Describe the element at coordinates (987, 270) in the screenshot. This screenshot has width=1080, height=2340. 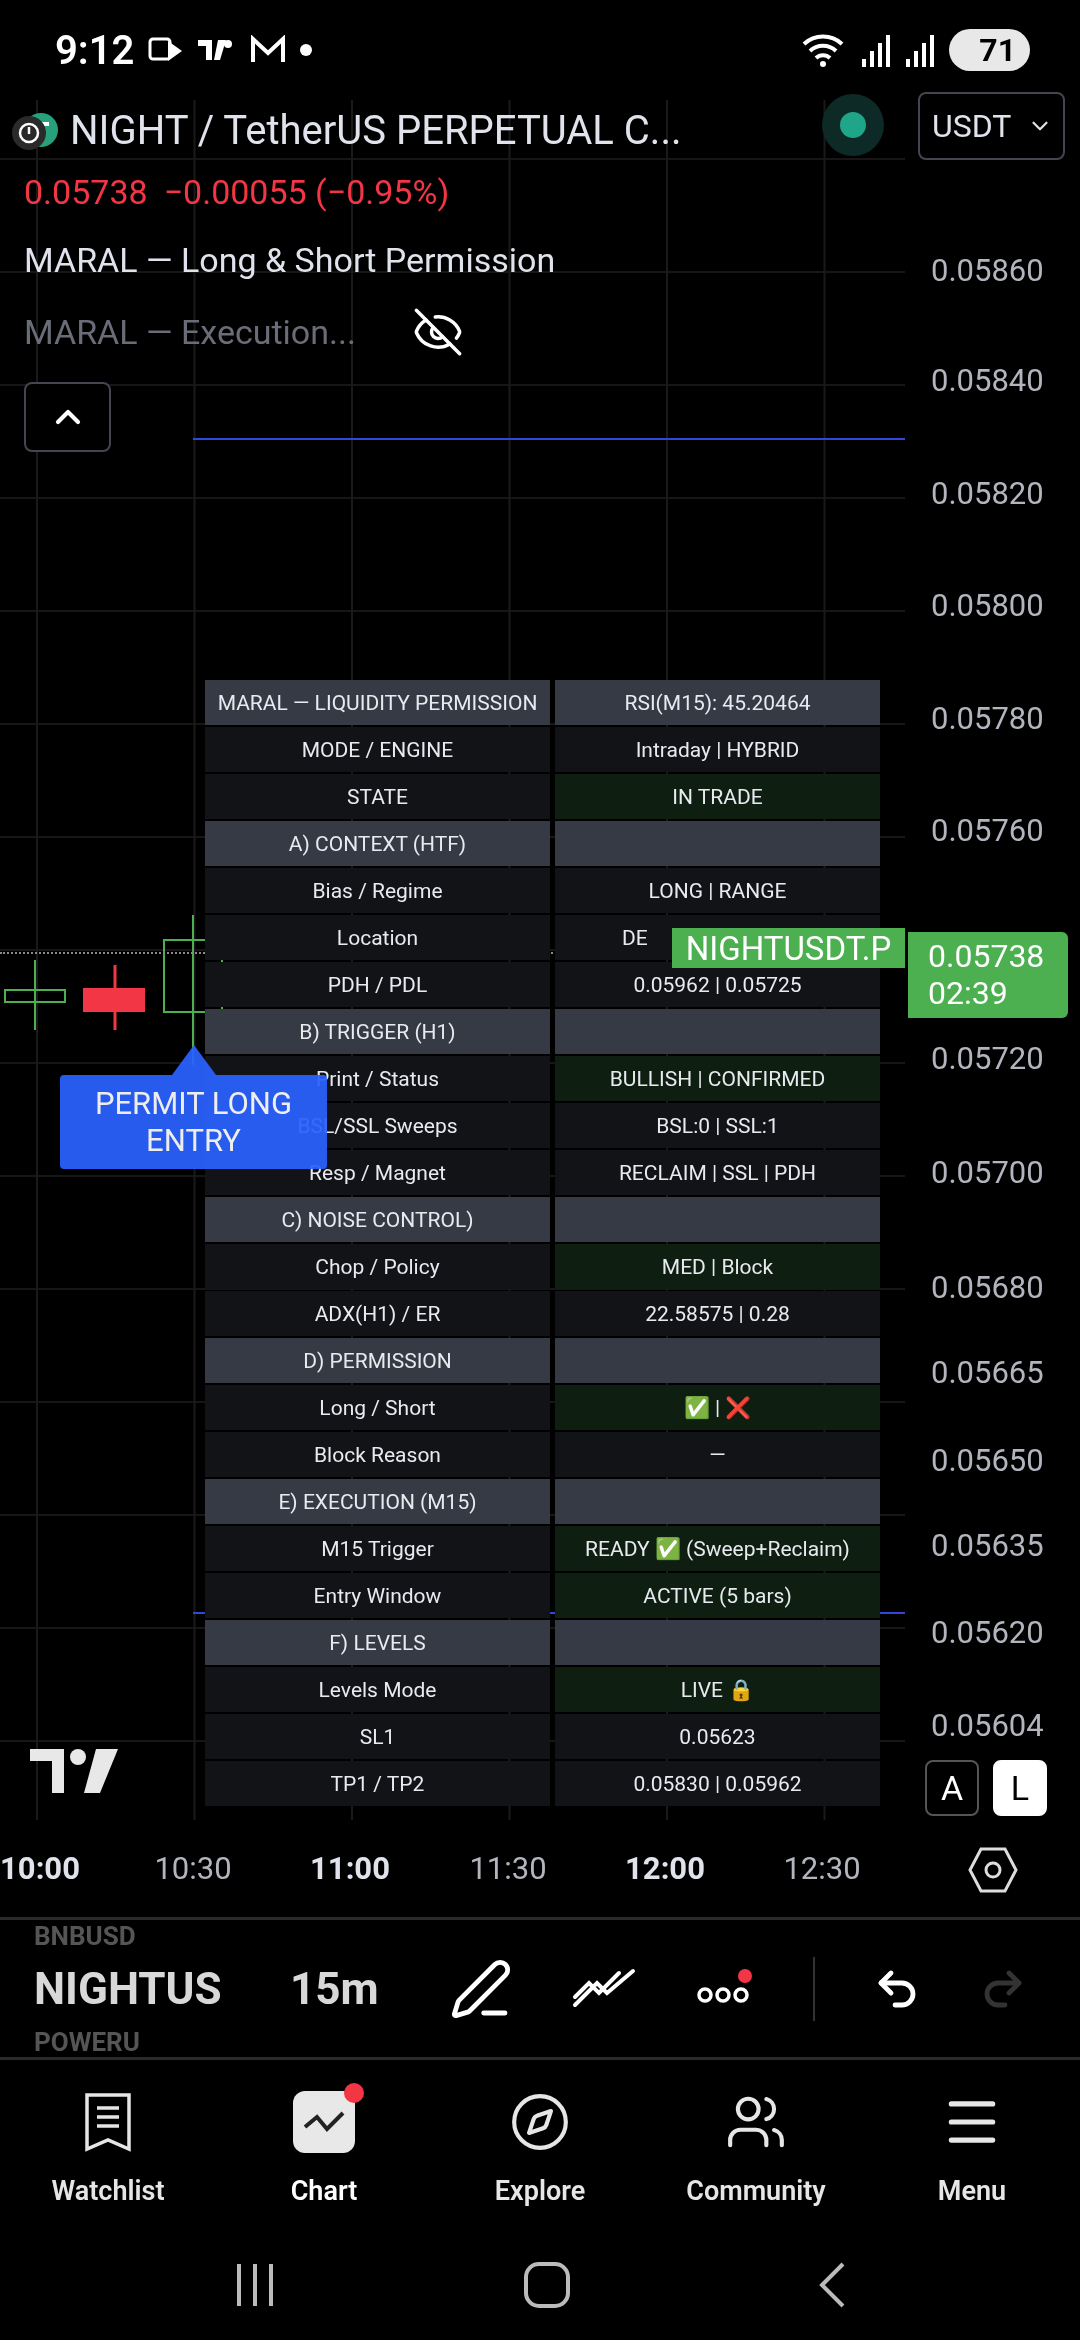
I see `price-axis-label: 0.05860` at that location.